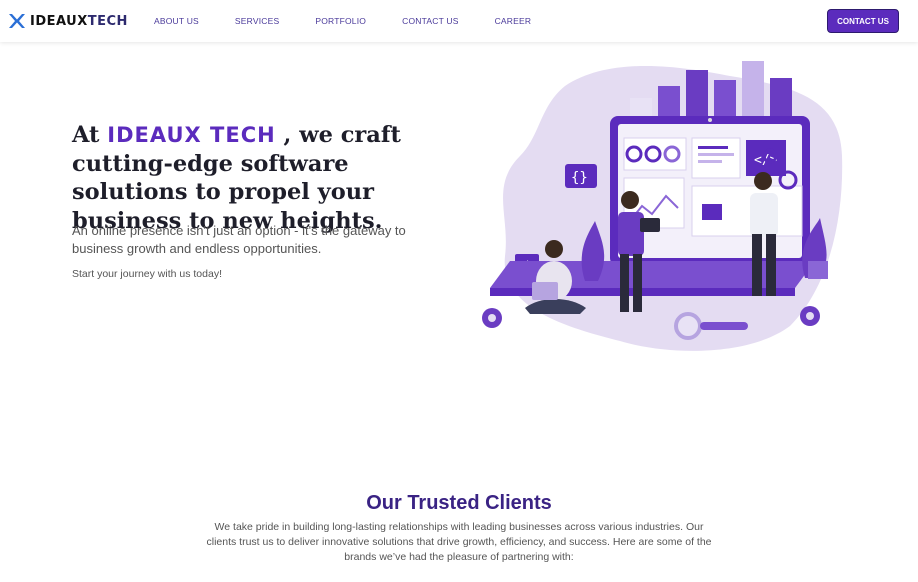 The image size is (918, 582). Describe the element at coordinates (863, 21) in the screenshot. I see `contact-us-button: CONTACT US` at that location.